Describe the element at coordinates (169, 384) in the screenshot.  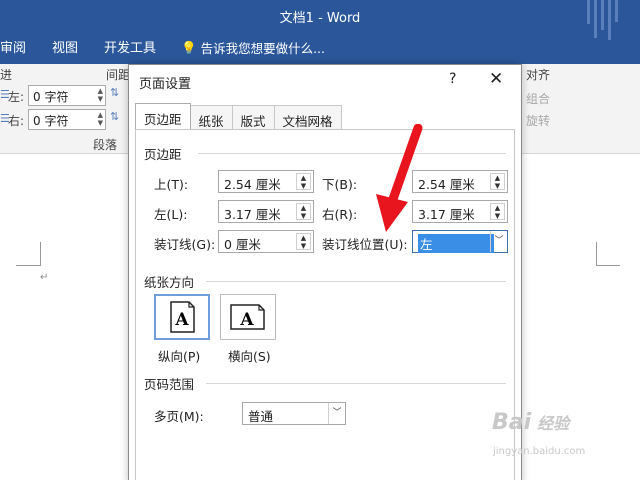
I see `pages-section-title: 页码范围` at that location.